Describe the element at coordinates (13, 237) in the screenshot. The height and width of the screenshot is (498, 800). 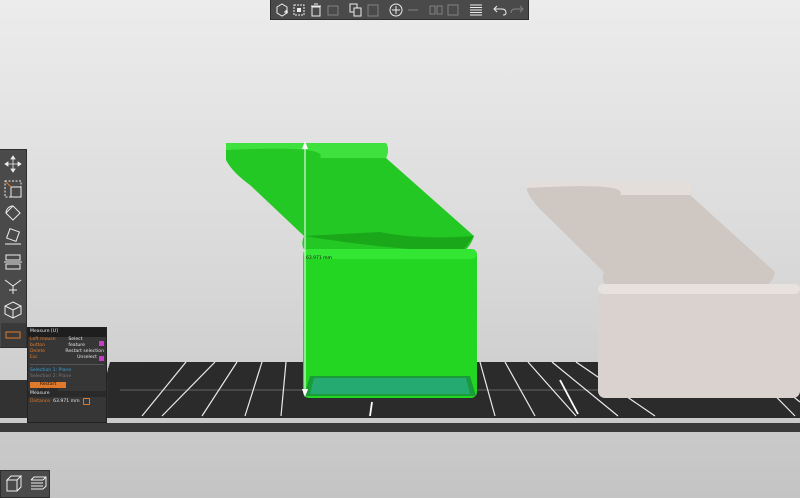
I see `place-on-face-icon` at that location.